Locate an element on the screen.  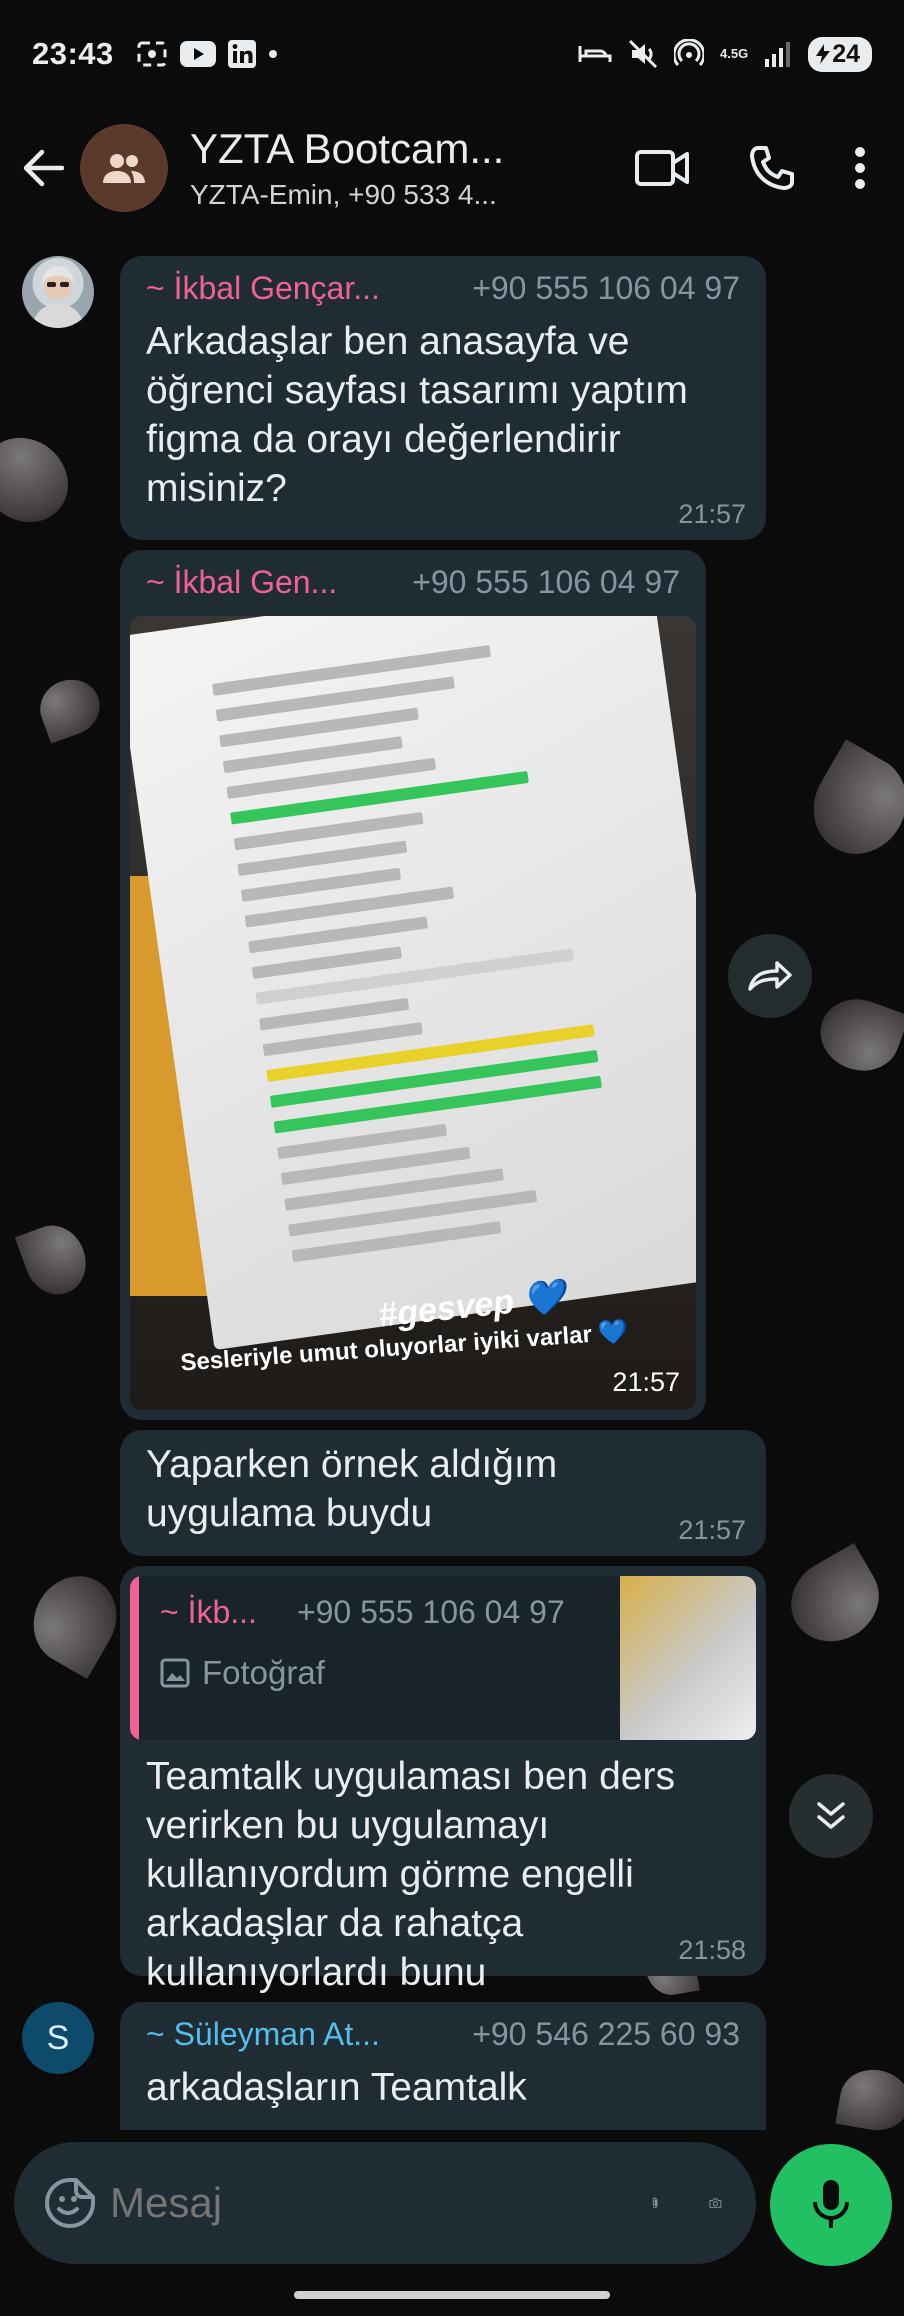
voice-message-button is located at coordinates (831, 2205).